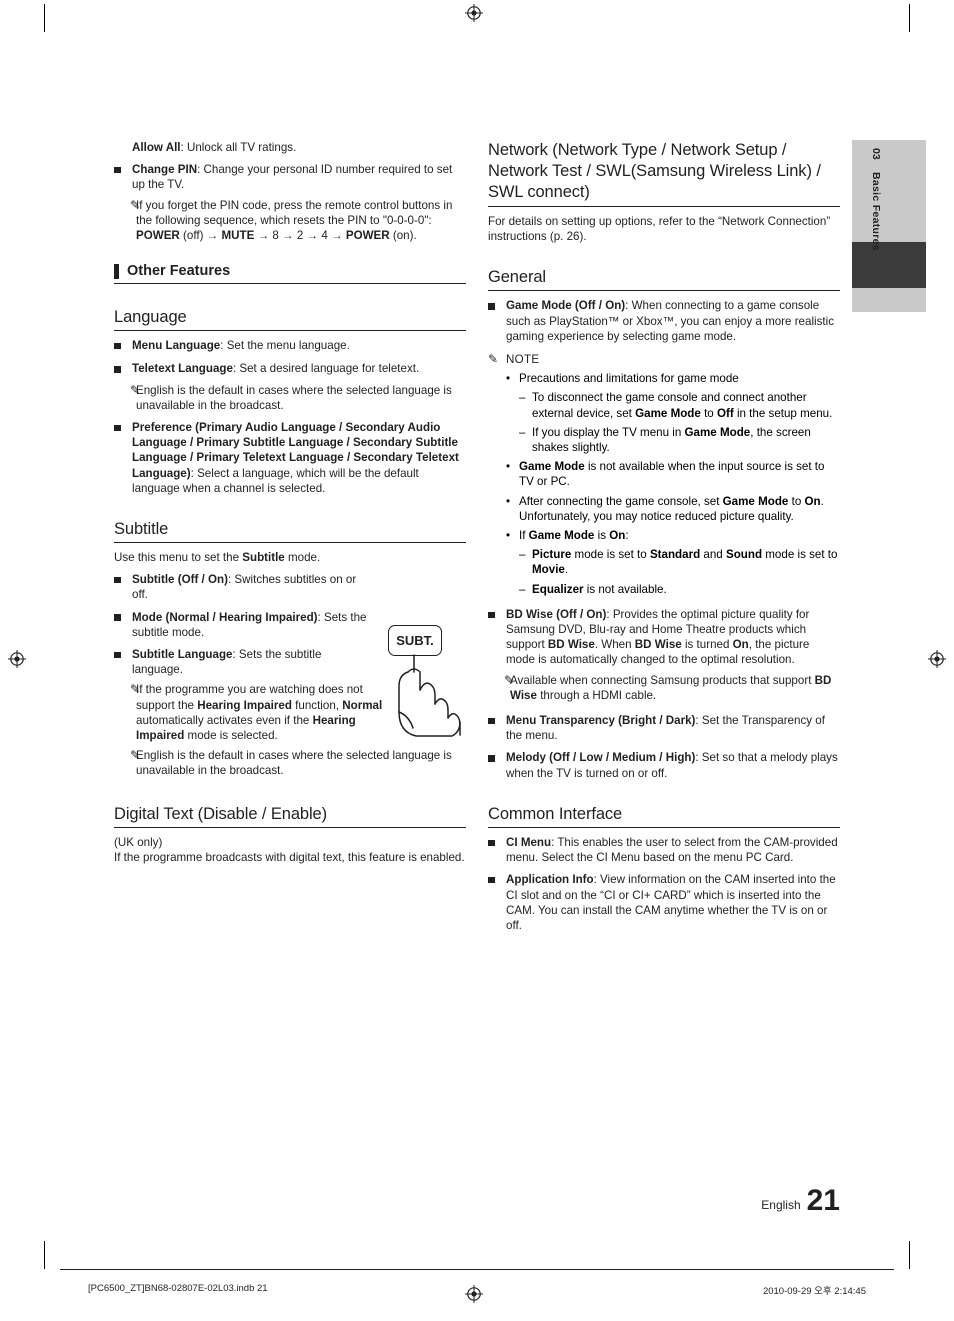  I want to click on s-note-part-e: automatically activates even if the, so click(224, 720).